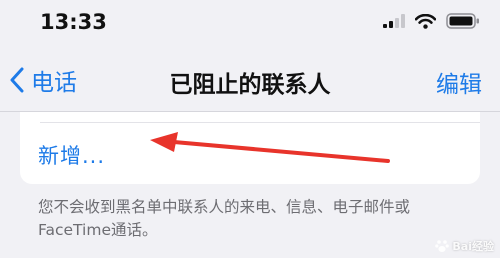  Describe the element at coordinates (73, 22) in the screenshot. I see `status-time: 13:33` at that location.